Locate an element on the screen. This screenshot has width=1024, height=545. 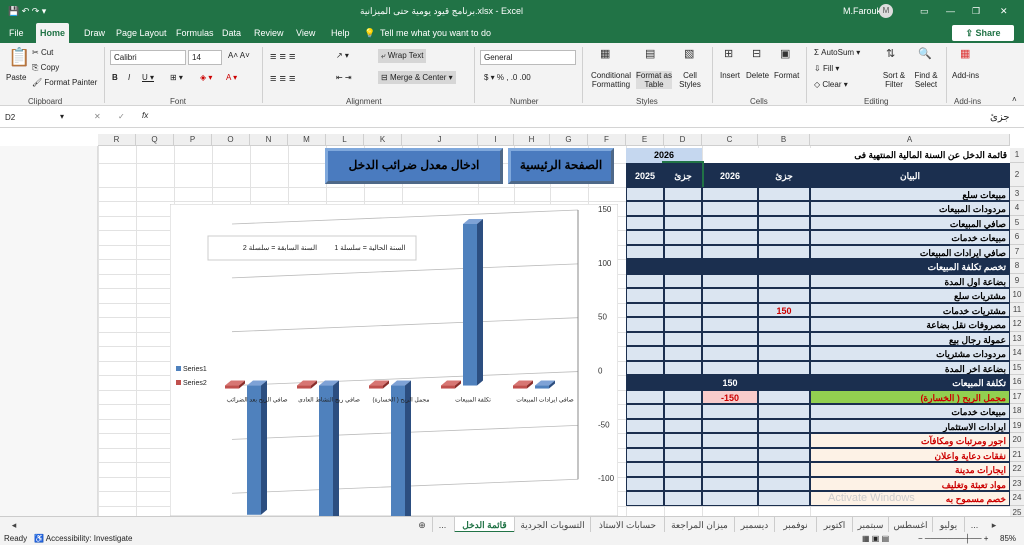
column-header-n: N is located at coordinates (269, 140).